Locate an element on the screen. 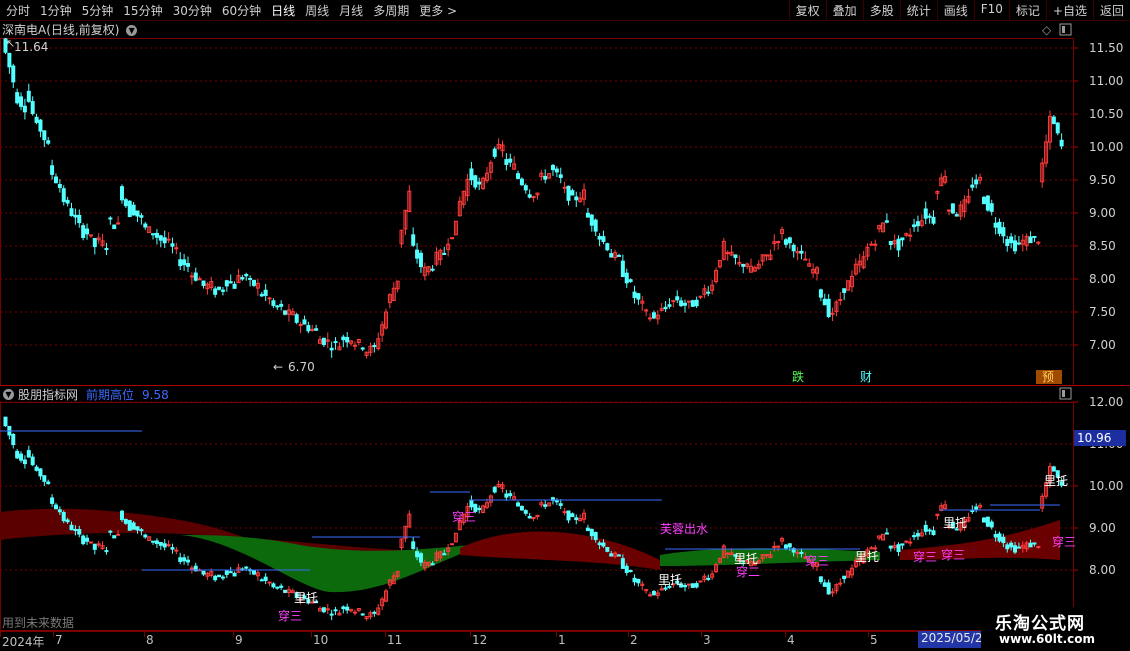  panel-toggle-icon is located at coordinates (1065, 29).